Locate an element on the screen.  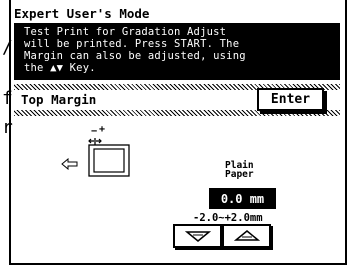
margin-diagram: − + is located at coordinates (109, 151).